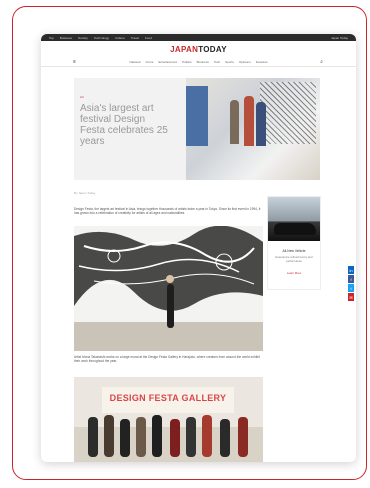 The width and height of the screenshot is (370, 488). Describe the element at coordinates (66, 38) in the screenshot. I see `topbar-link: Business` at that location.